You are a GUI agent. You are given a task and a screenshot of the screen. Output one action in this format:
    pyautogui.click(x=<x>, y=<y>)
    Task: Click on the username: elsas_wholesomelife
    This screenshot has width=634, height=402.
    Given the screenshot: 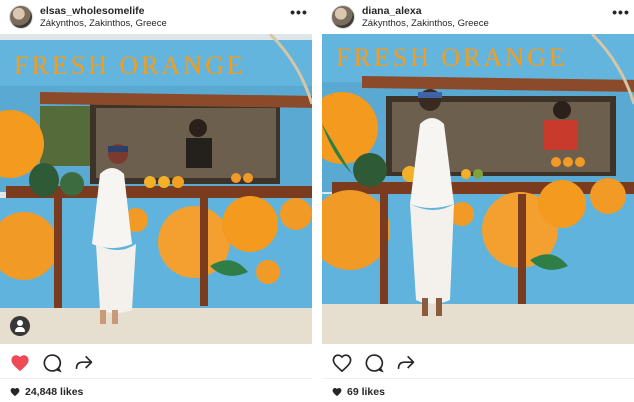 What is the action you would take?
    pyautogui.click(x=92, y=11)
    